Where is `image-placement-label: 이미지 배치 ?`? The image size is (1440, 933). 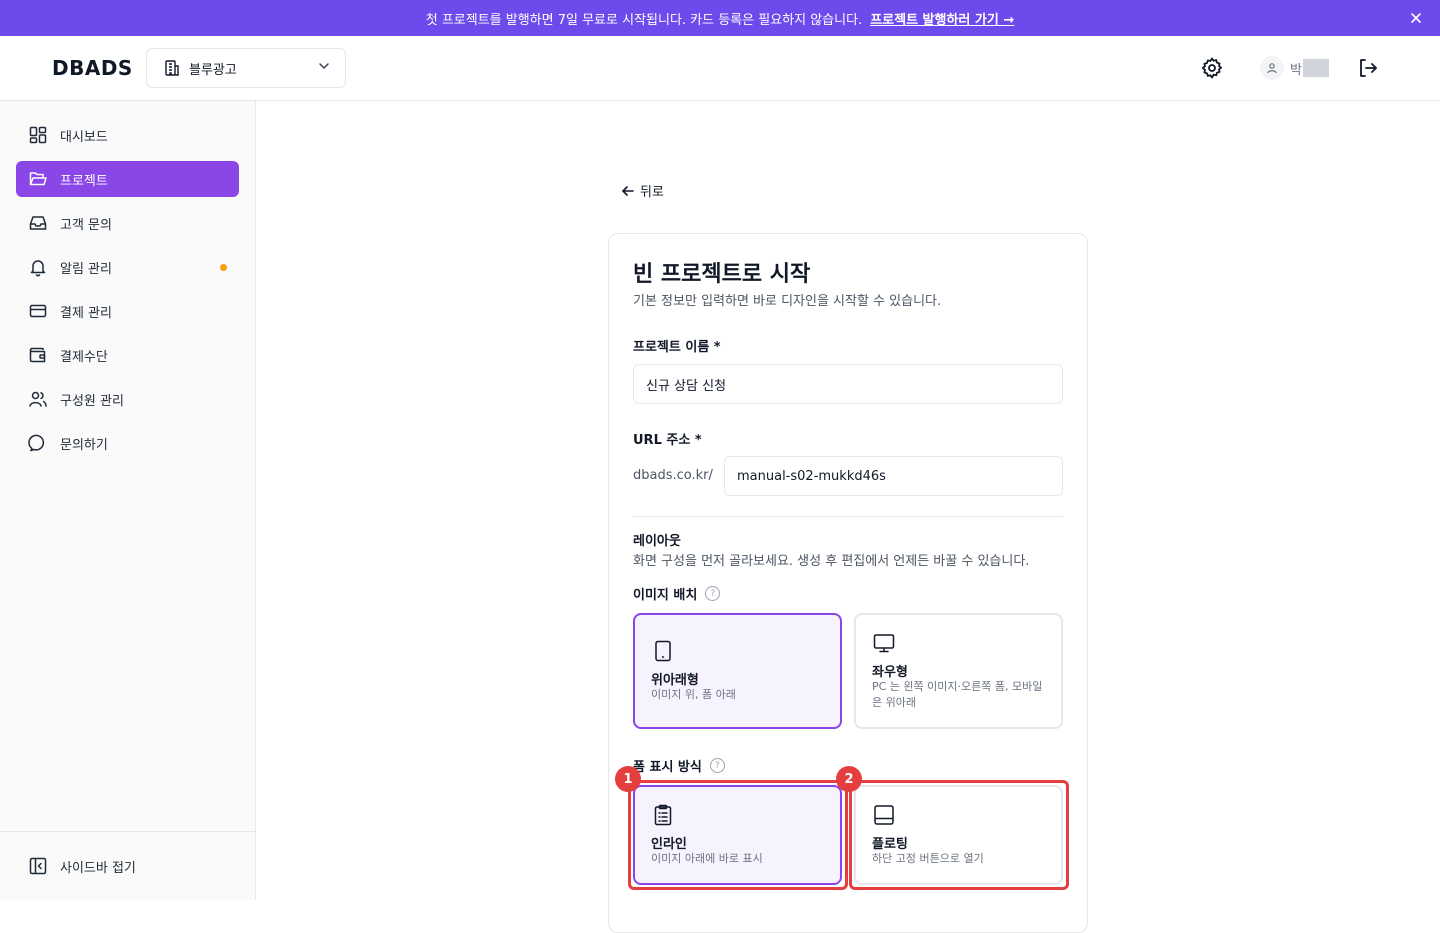
image-placement-label: 이미지 배치 ? is located at coordinates (677, 593).